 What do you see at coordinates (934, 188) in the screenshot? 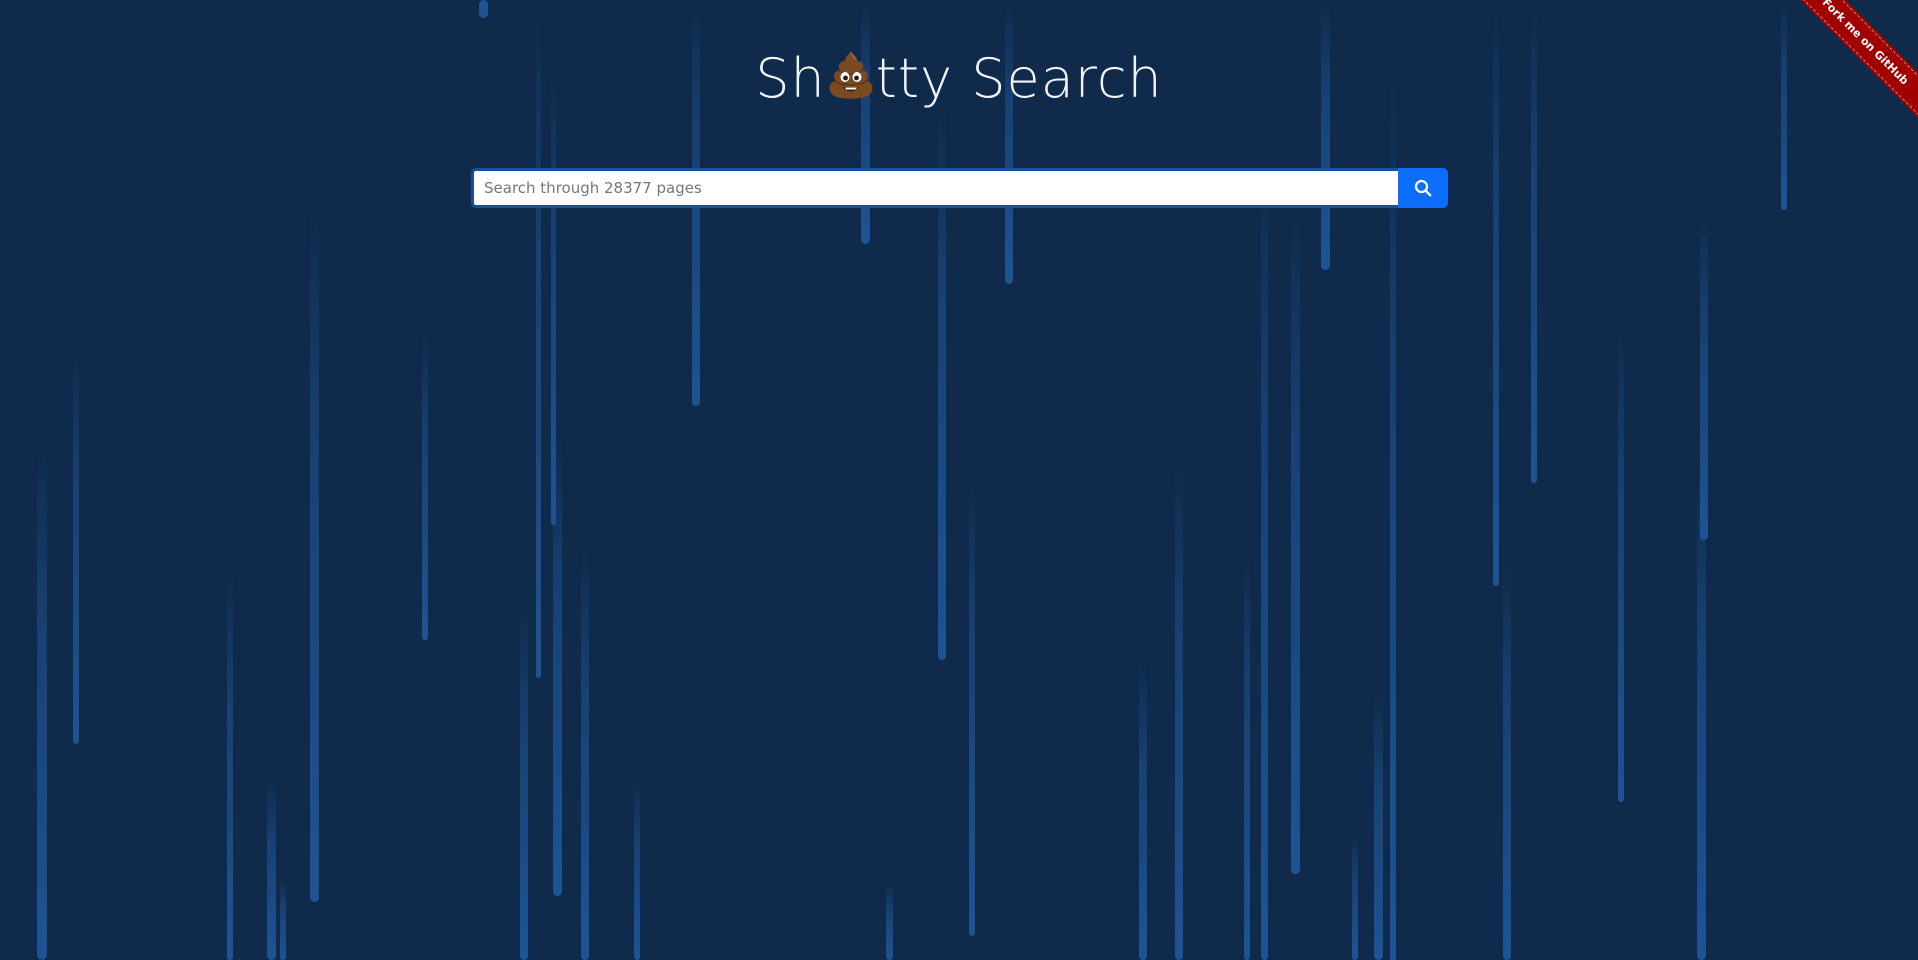
I see `search-input` at bounding box center [934, 188].